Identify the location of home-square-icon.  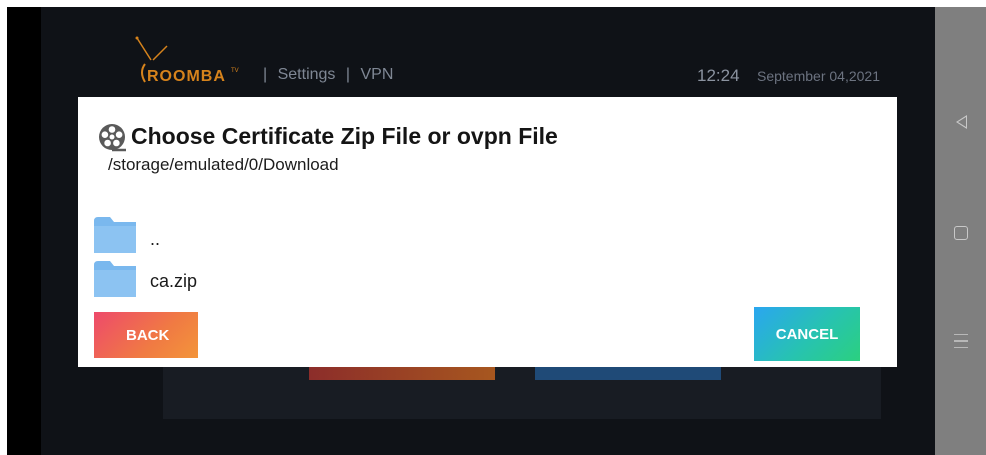
(961, 233).